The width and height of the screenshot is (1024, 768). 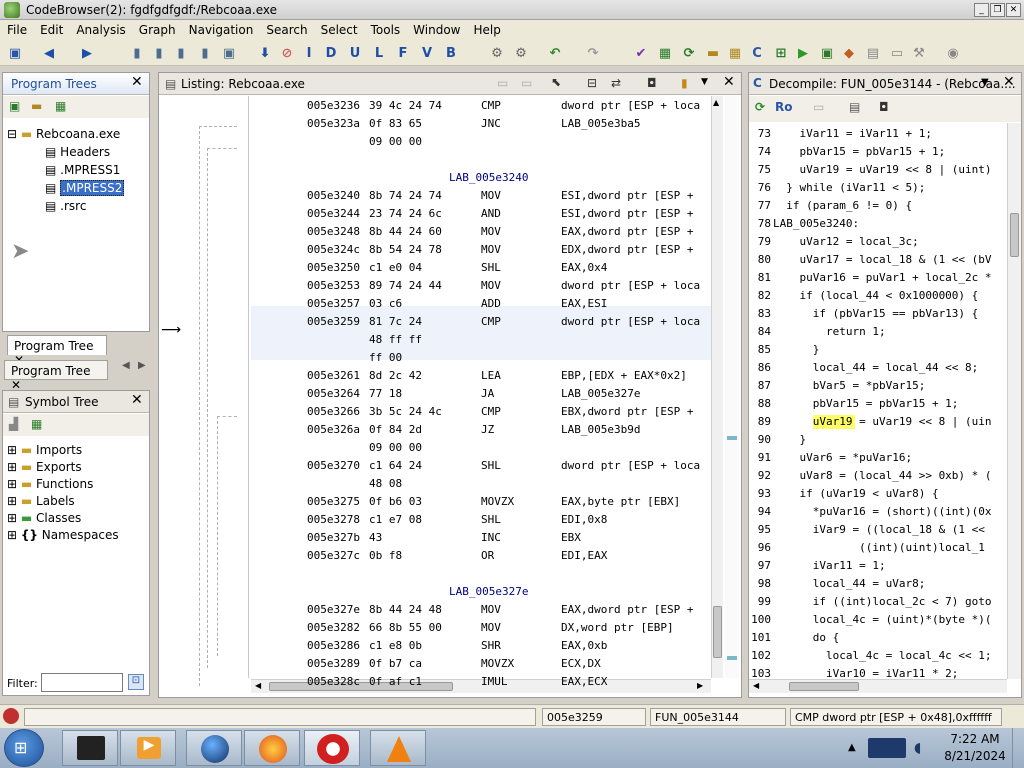 I want to click on open-folder-icon: ▬, so click(x=36, y=106).